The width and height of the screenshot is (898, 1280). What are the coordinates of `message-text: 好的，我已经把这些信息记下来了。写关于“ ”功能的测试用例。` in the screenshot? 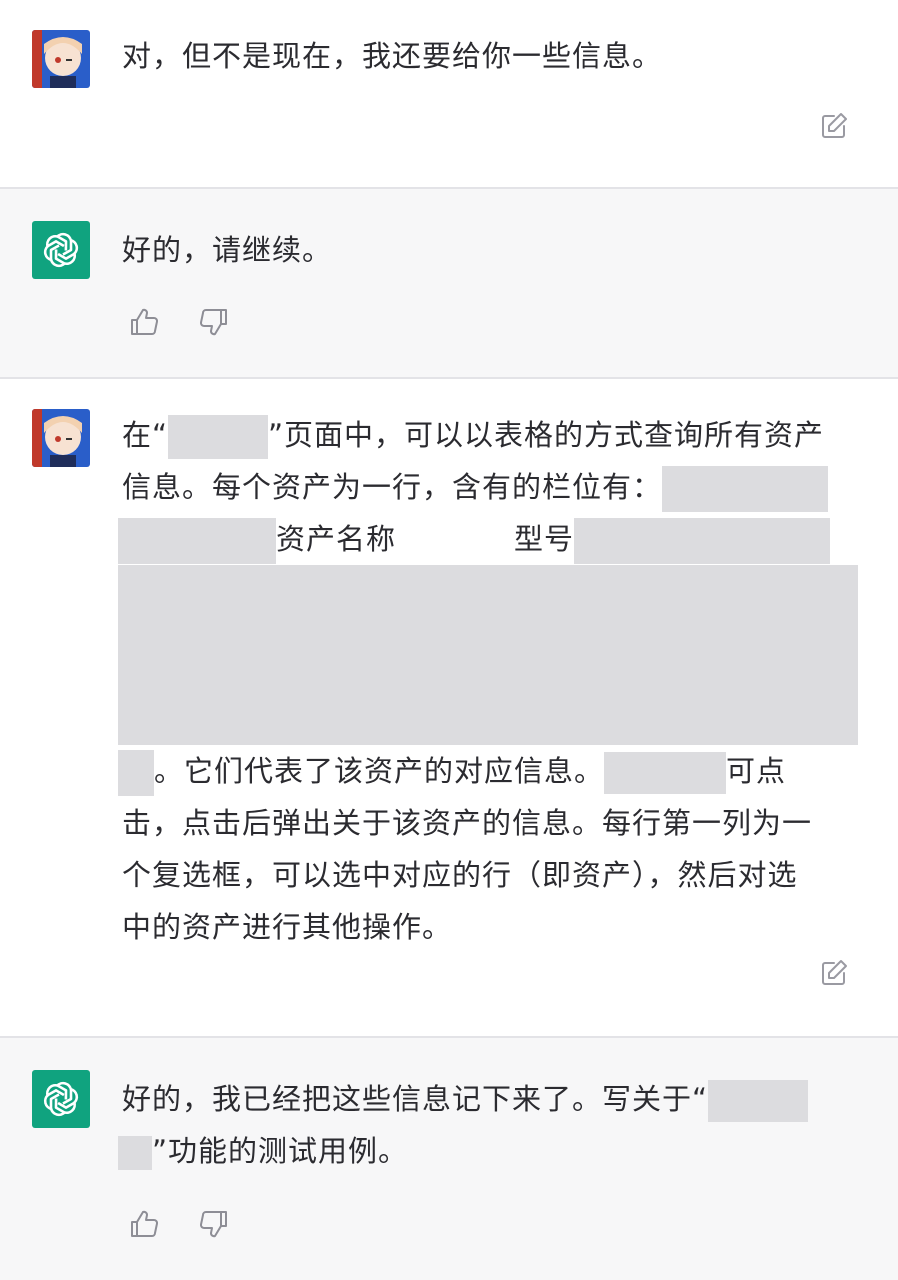 It's located at (488, 1125).